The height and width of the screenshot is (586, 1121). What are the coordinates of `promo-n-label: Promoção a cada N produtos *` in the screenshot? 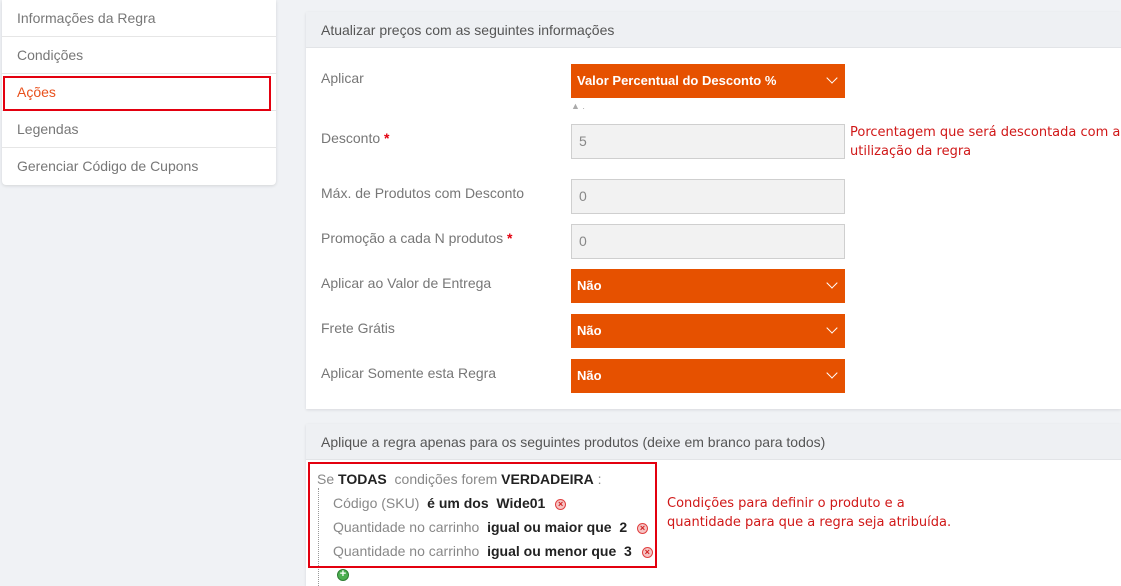 It's located at (417, 238).